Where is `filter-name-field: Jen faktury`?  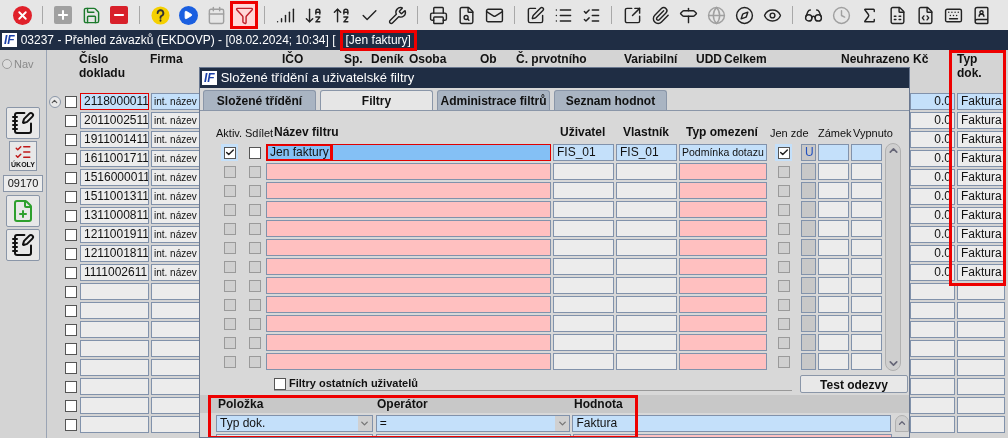 filter-name-field: Jen faktury is located at coordinates (408, 152).